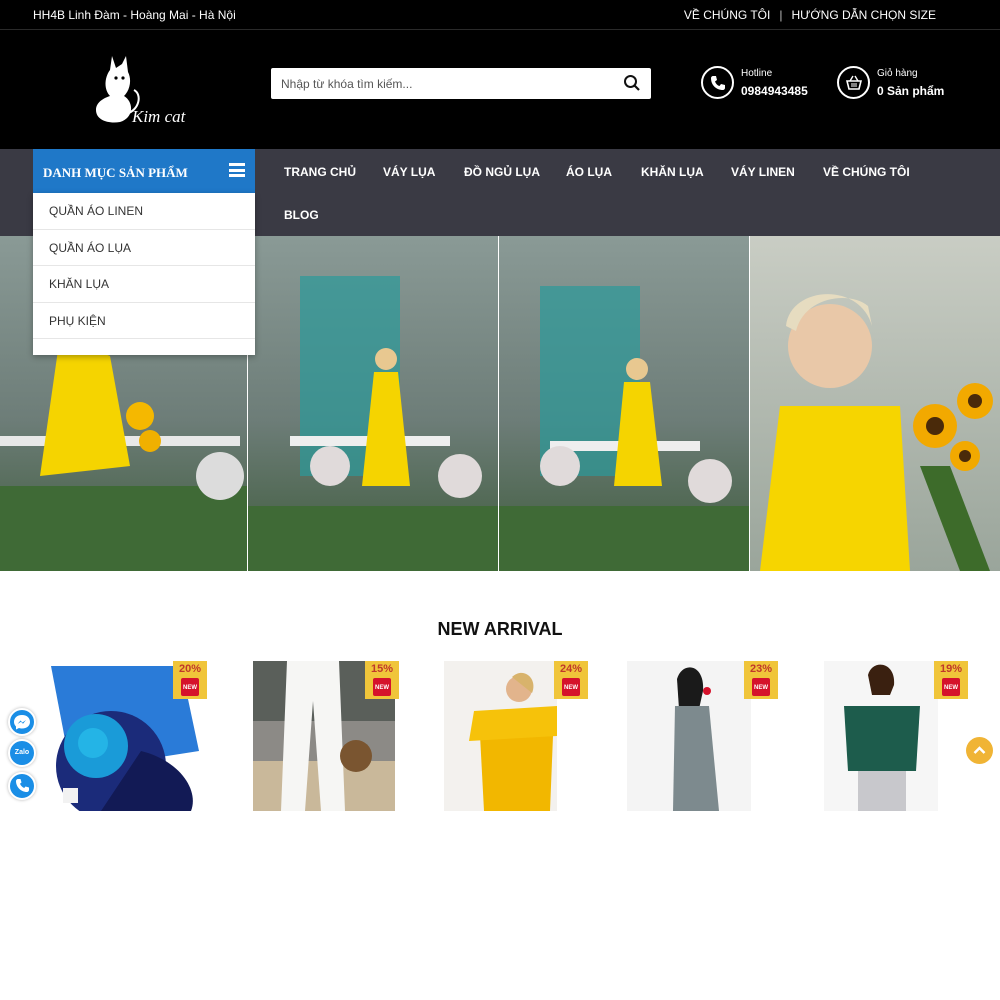  Describe the element at coordinates (382, 669) in the screenshot. I see `discount-percent: 15%` at that location.